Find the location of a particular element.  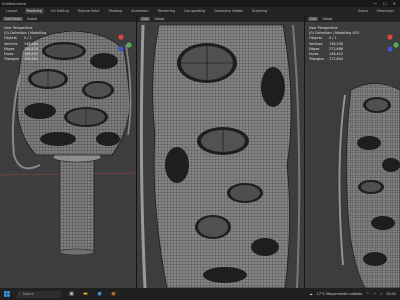

search-icon: ⌕ is located at coordinates (20, 294).